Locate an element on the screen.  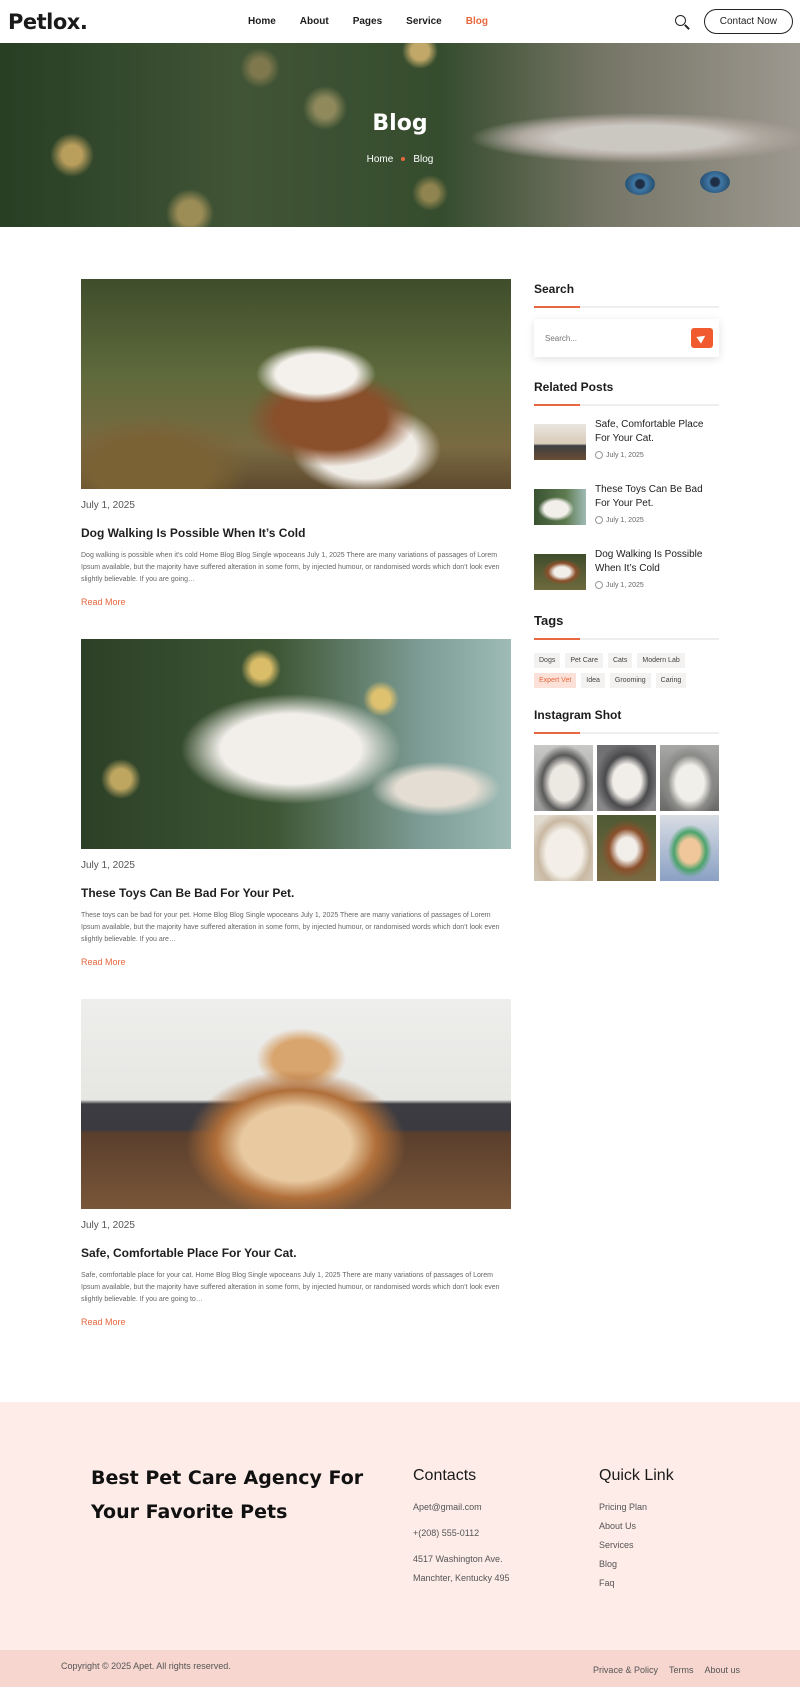
privacy-link: Privace & Policy is located at coordinates (625, 1670).